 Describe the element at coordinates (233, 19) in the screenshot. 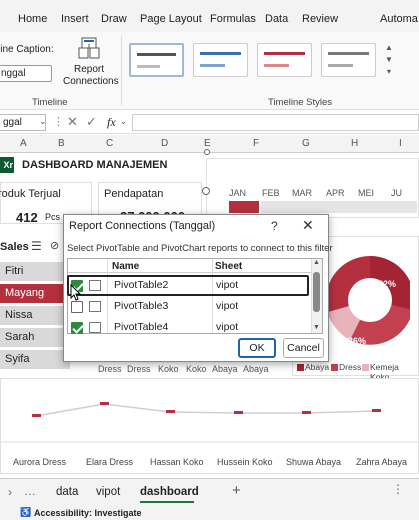

I see `tab-formulas: Formulas` at that location.